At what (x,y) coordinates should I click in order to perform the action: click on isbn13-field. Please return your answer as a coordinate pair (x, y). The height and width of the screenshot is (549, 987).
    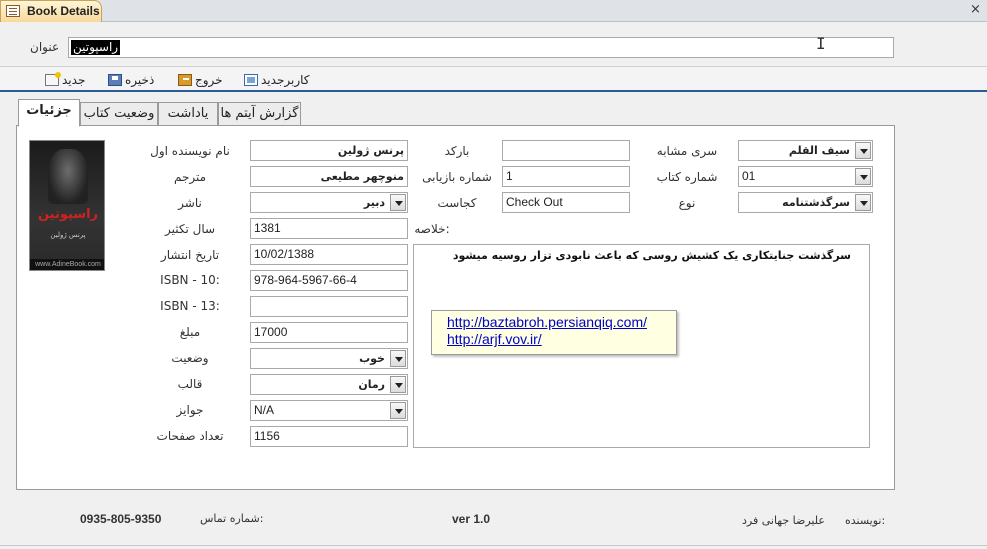
    Looking at the image, I should click on (329, 306).